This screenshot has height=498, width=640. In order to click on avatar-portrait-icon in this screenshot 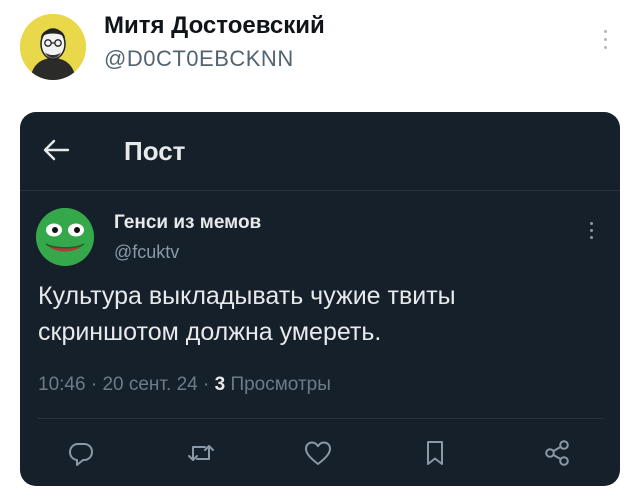, I will do `click(53, 47)`.